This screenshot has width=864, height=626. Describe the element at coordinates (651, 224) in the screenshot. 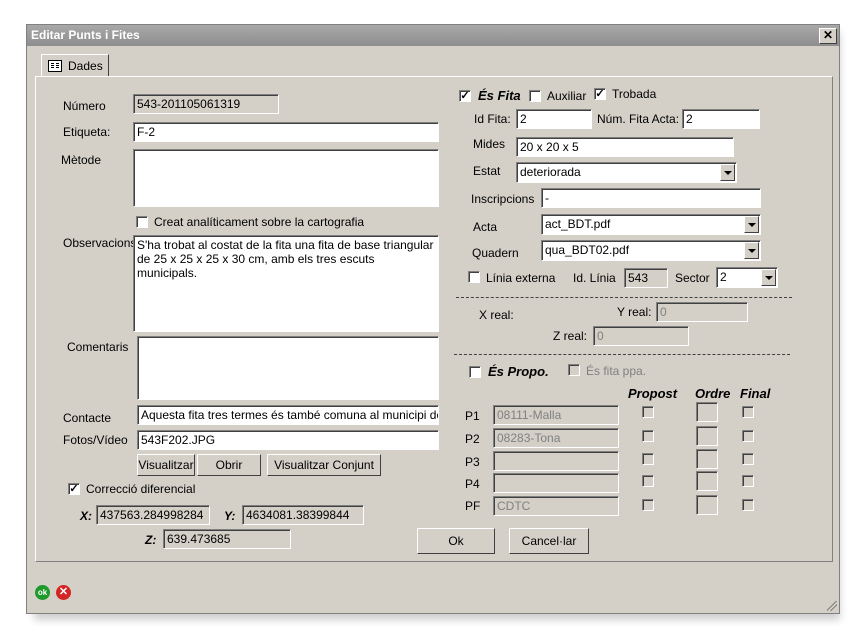

I see `acta-select: act_BDT.pdf` at that location.